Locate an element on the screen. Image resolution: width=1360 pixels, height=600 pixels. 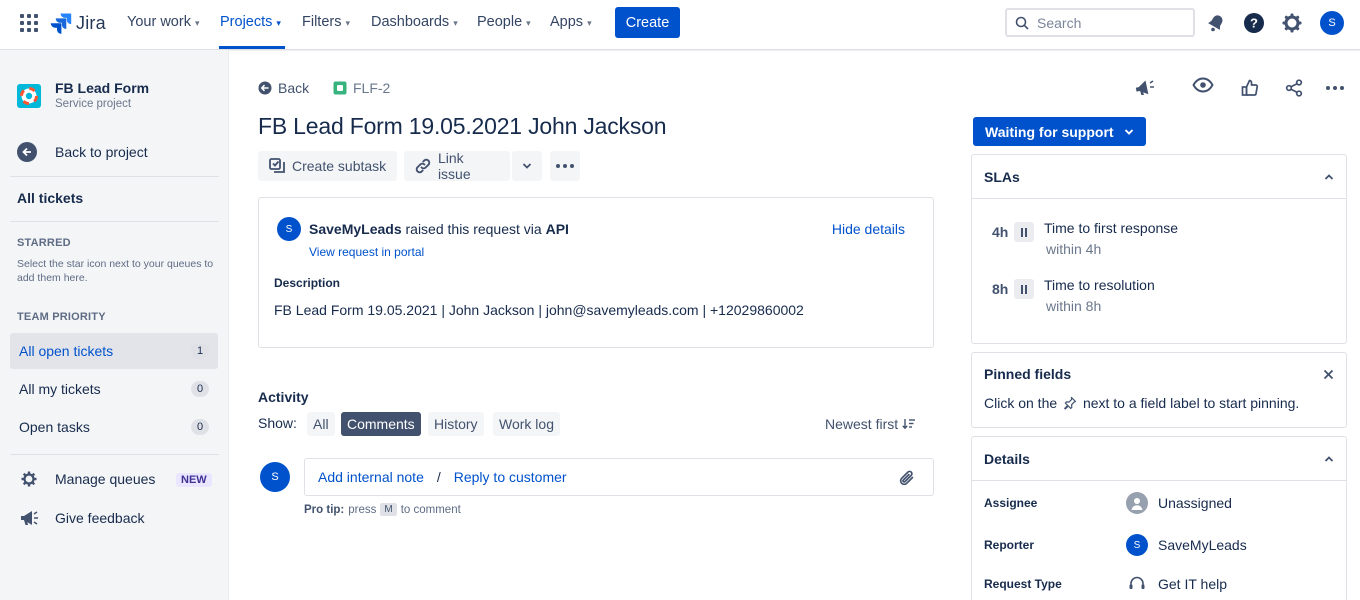
sort-order-button: Newest first is located at coordinates (870, 424).